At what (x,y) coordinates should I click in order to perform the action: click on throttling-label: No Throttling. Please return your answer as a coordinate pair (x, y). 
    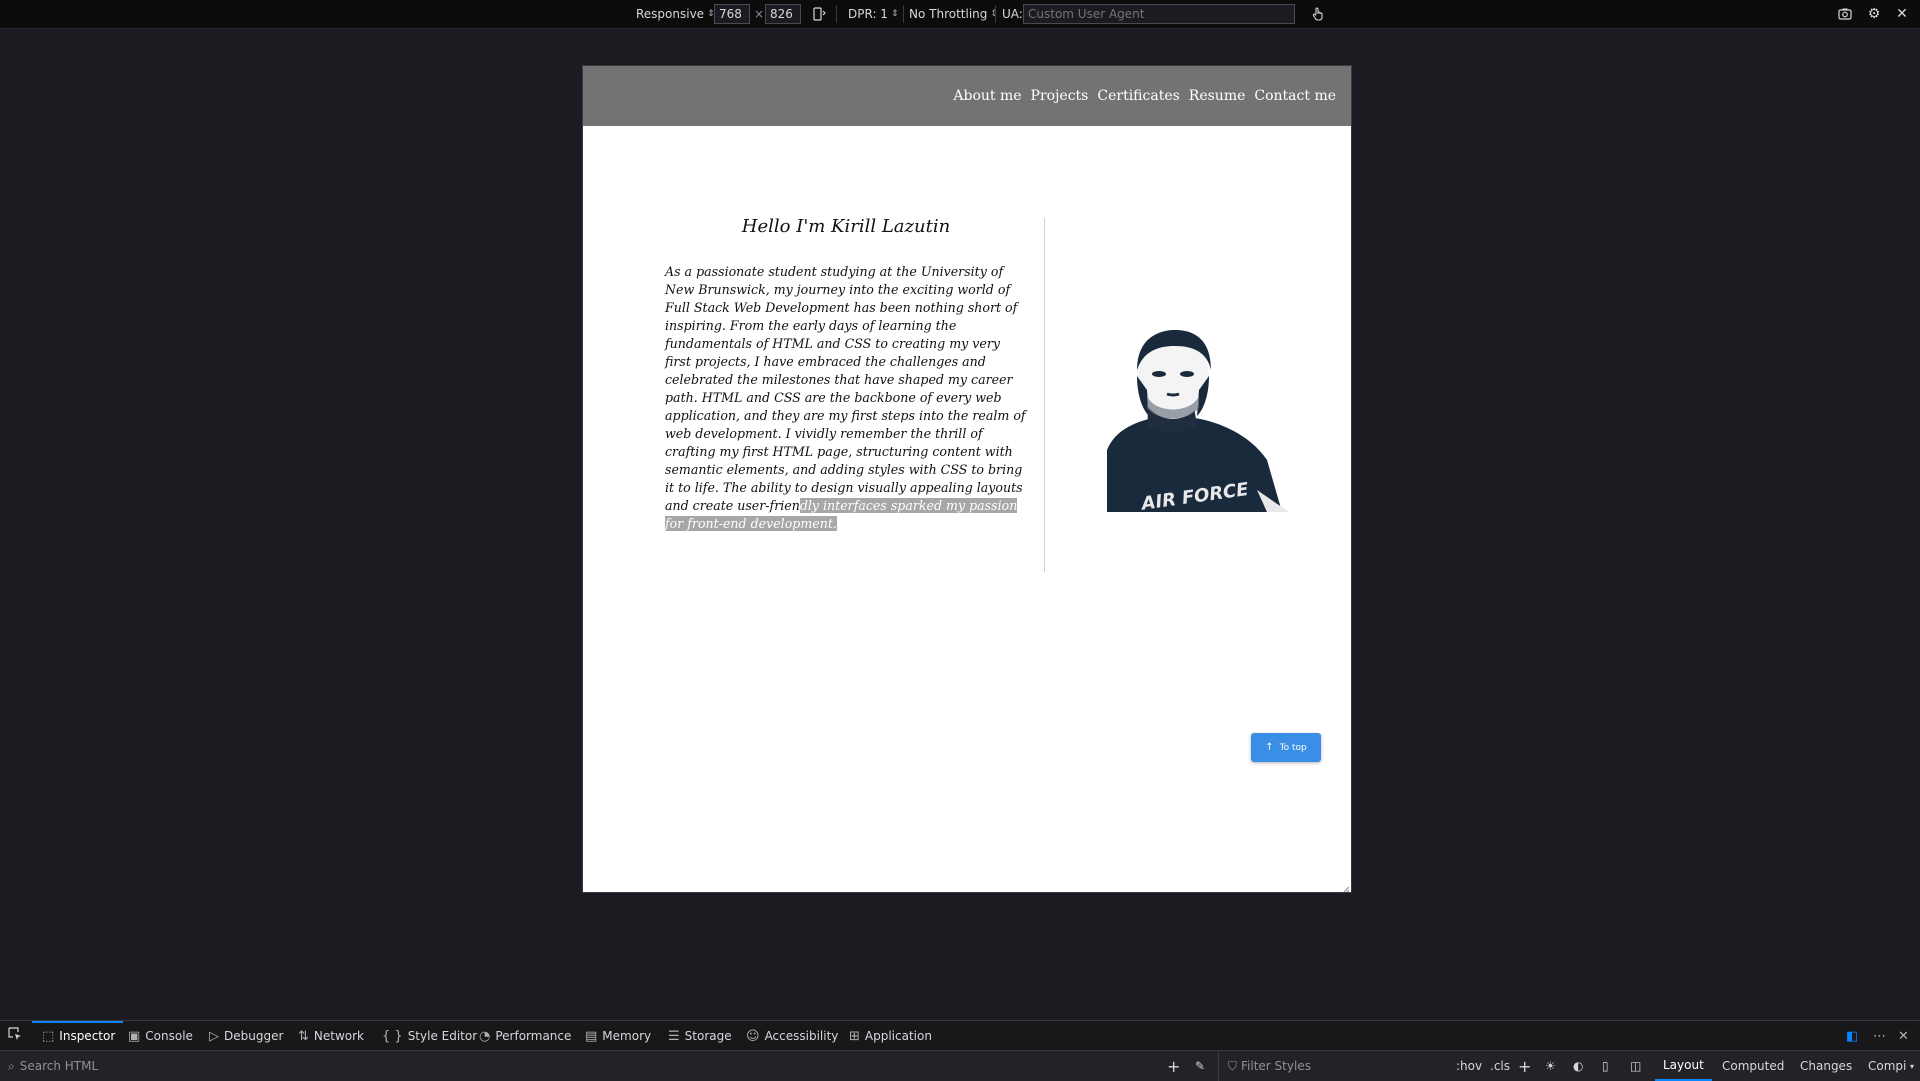
    Looking at the image, I should click on (948, 14).